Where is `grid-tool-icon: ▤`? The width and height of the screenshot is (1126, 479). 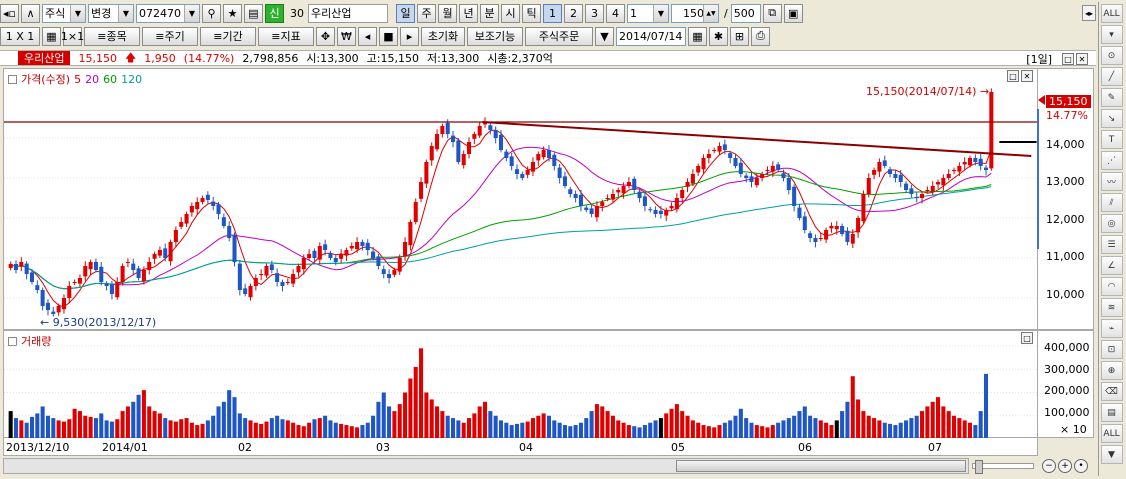 grid-tool-icon: ▤ is located at coordinates (1111, 412).